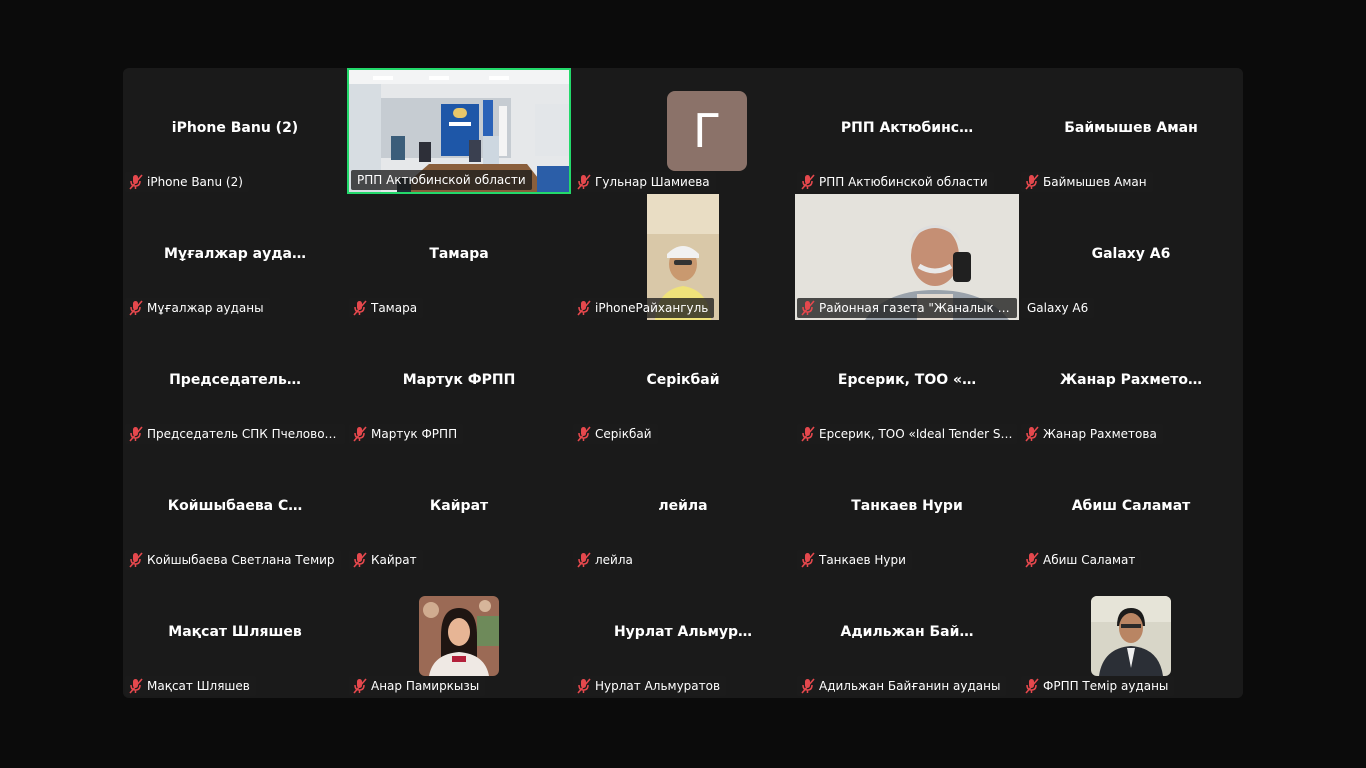 Image resolution: width=1366 pixels, height=768 pixels. I want to click on participant-tile: Танкаев Нури Танкаев Нури, so click(907, 509).